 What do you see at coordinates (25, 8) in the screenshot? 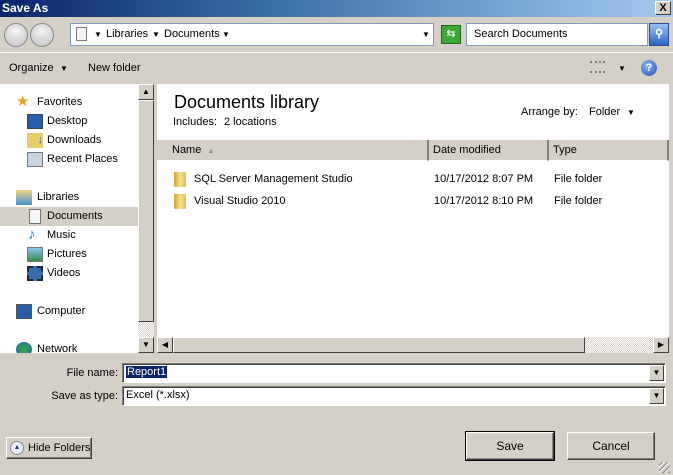
I see `window-title: Save As` at bounding box center [25, 8].